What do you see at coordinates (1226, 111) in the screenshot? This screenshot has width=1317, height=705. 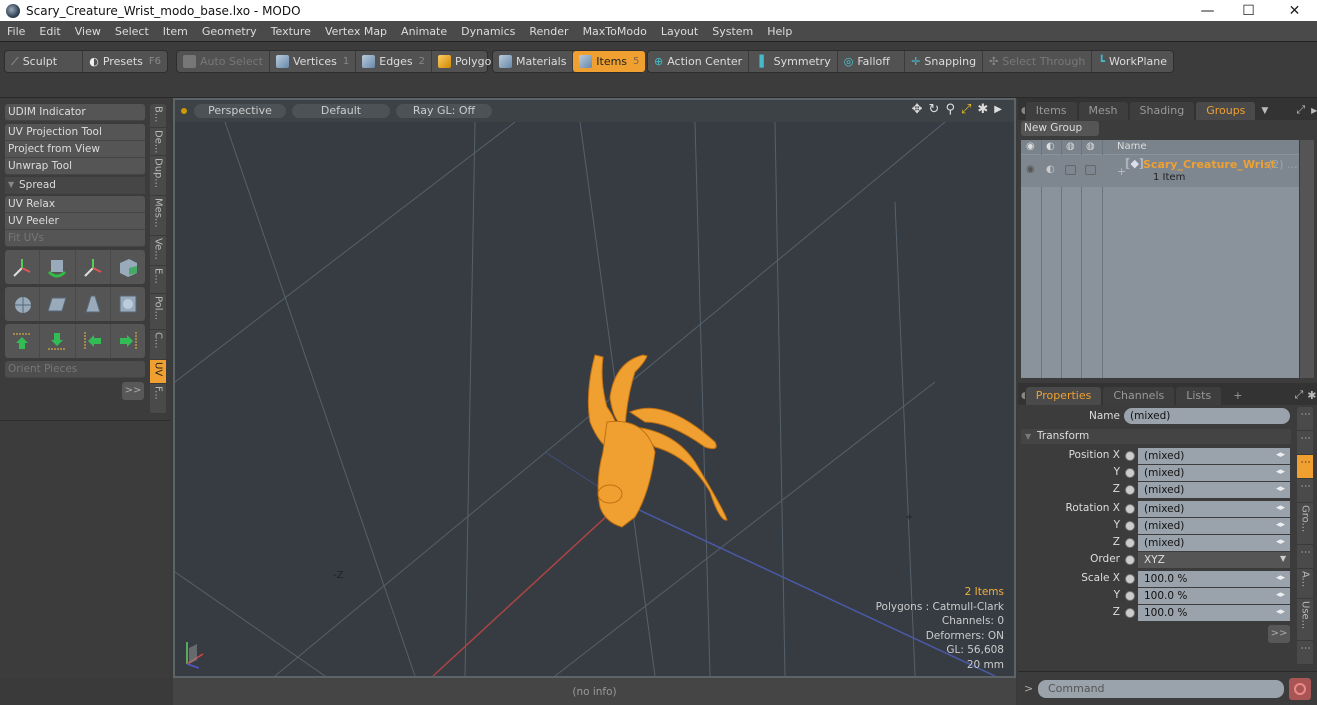 I see `tab-groups: Groups` at bounding box center [1226, 111].